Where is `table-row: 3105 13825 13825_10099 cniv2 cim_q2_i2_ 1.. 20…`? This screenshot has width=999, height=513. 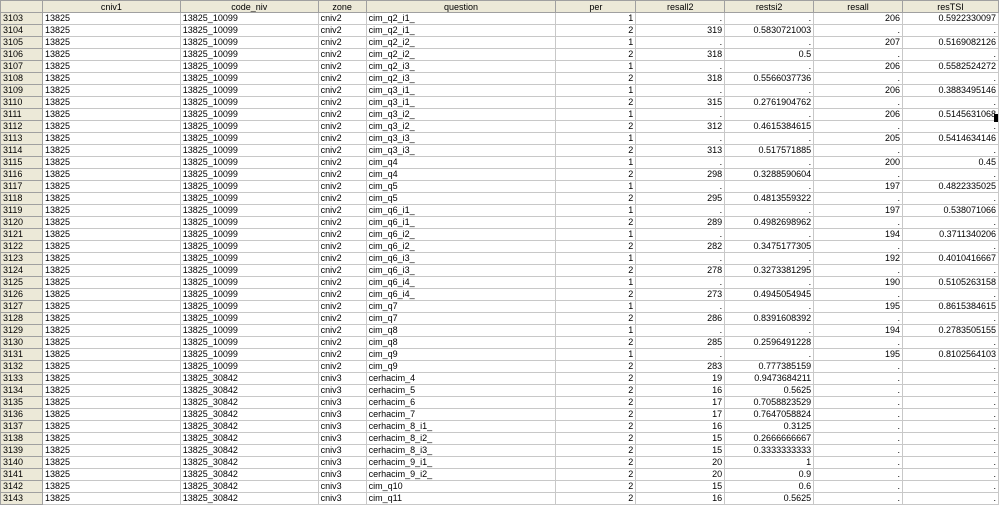
table-row: 3105 13825 13825_10099 cniv2 cim_q2_i2_ 1.. 20… is located at coordinates (499, 42).